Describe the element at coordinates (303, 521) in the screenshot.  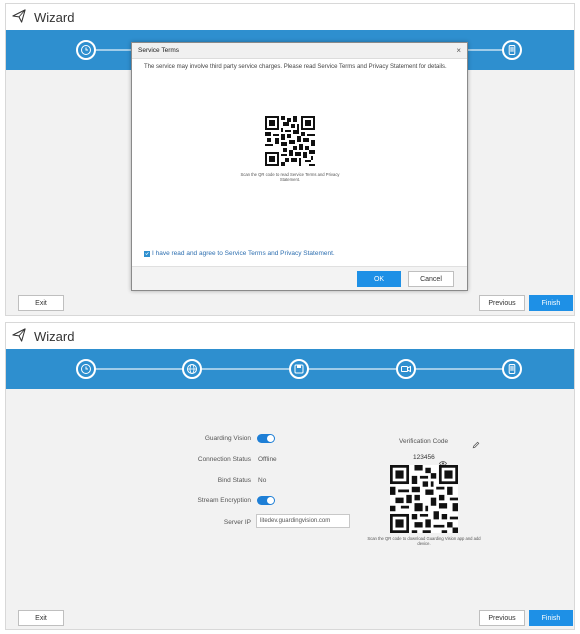
I see `server-ip-input: litedev.guardingvision.com` at that location.